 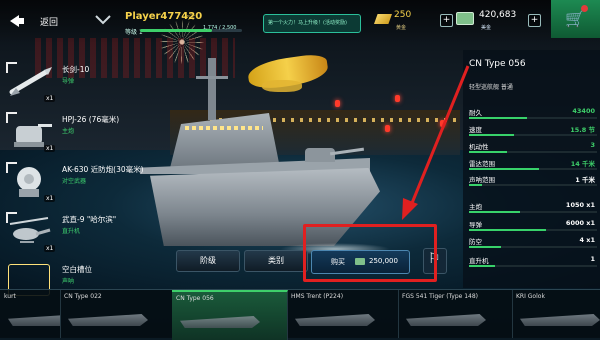 What do you see at coordinates (475, 130) in the screenshot?
I see `stat-label: 速度` at bounding box center [475, 130].